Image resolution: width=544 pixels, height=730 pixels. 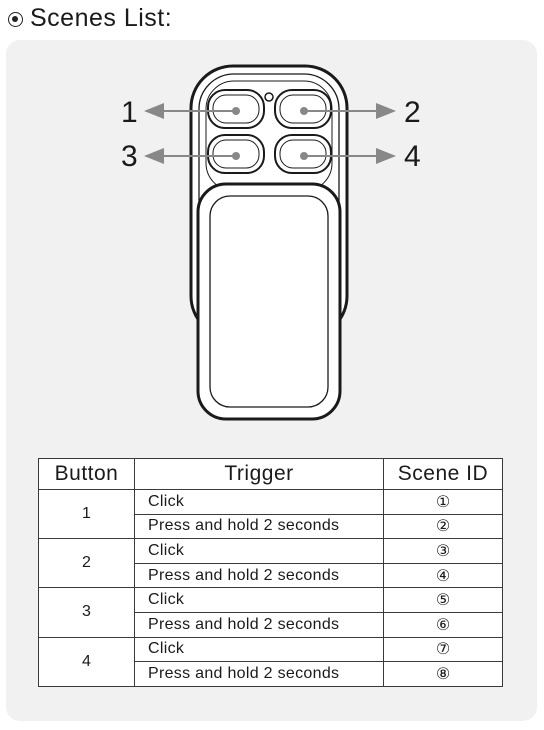 What do you see at coordinates (86, 661) in the screenshot?
I see `button-cell: 4` at bounding box center [86, 661].